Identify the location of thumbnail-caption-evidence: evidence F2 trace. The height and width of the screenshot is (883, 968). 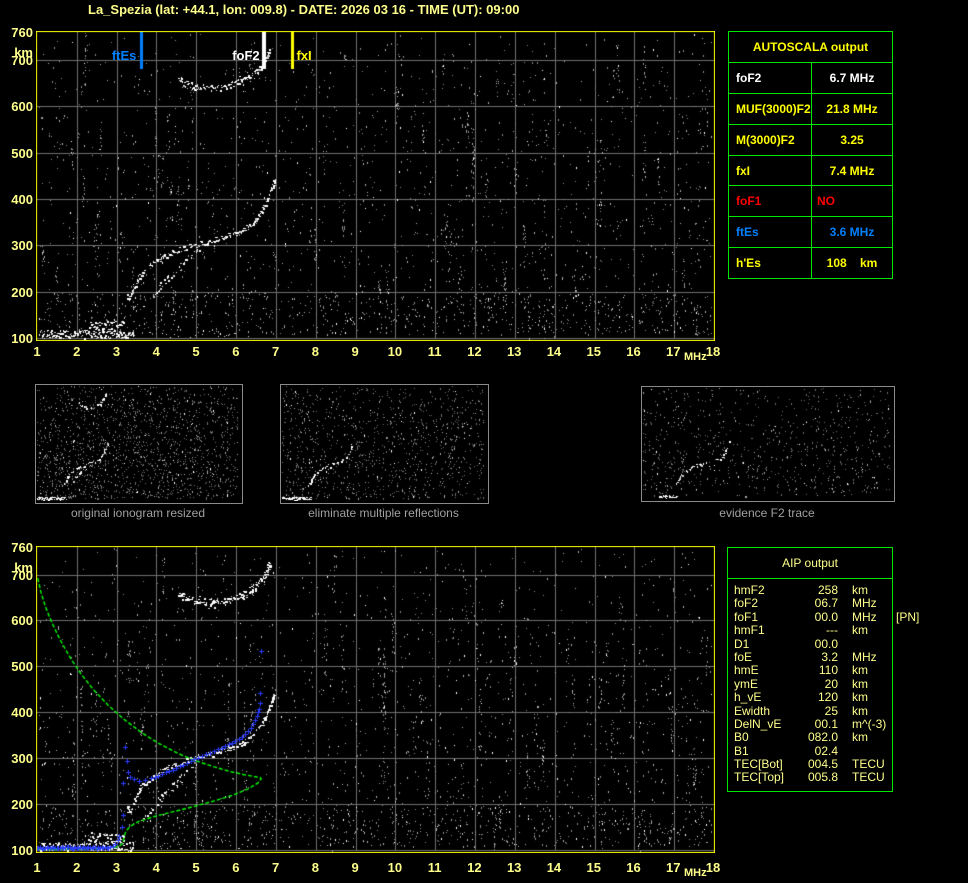
(767, 513).